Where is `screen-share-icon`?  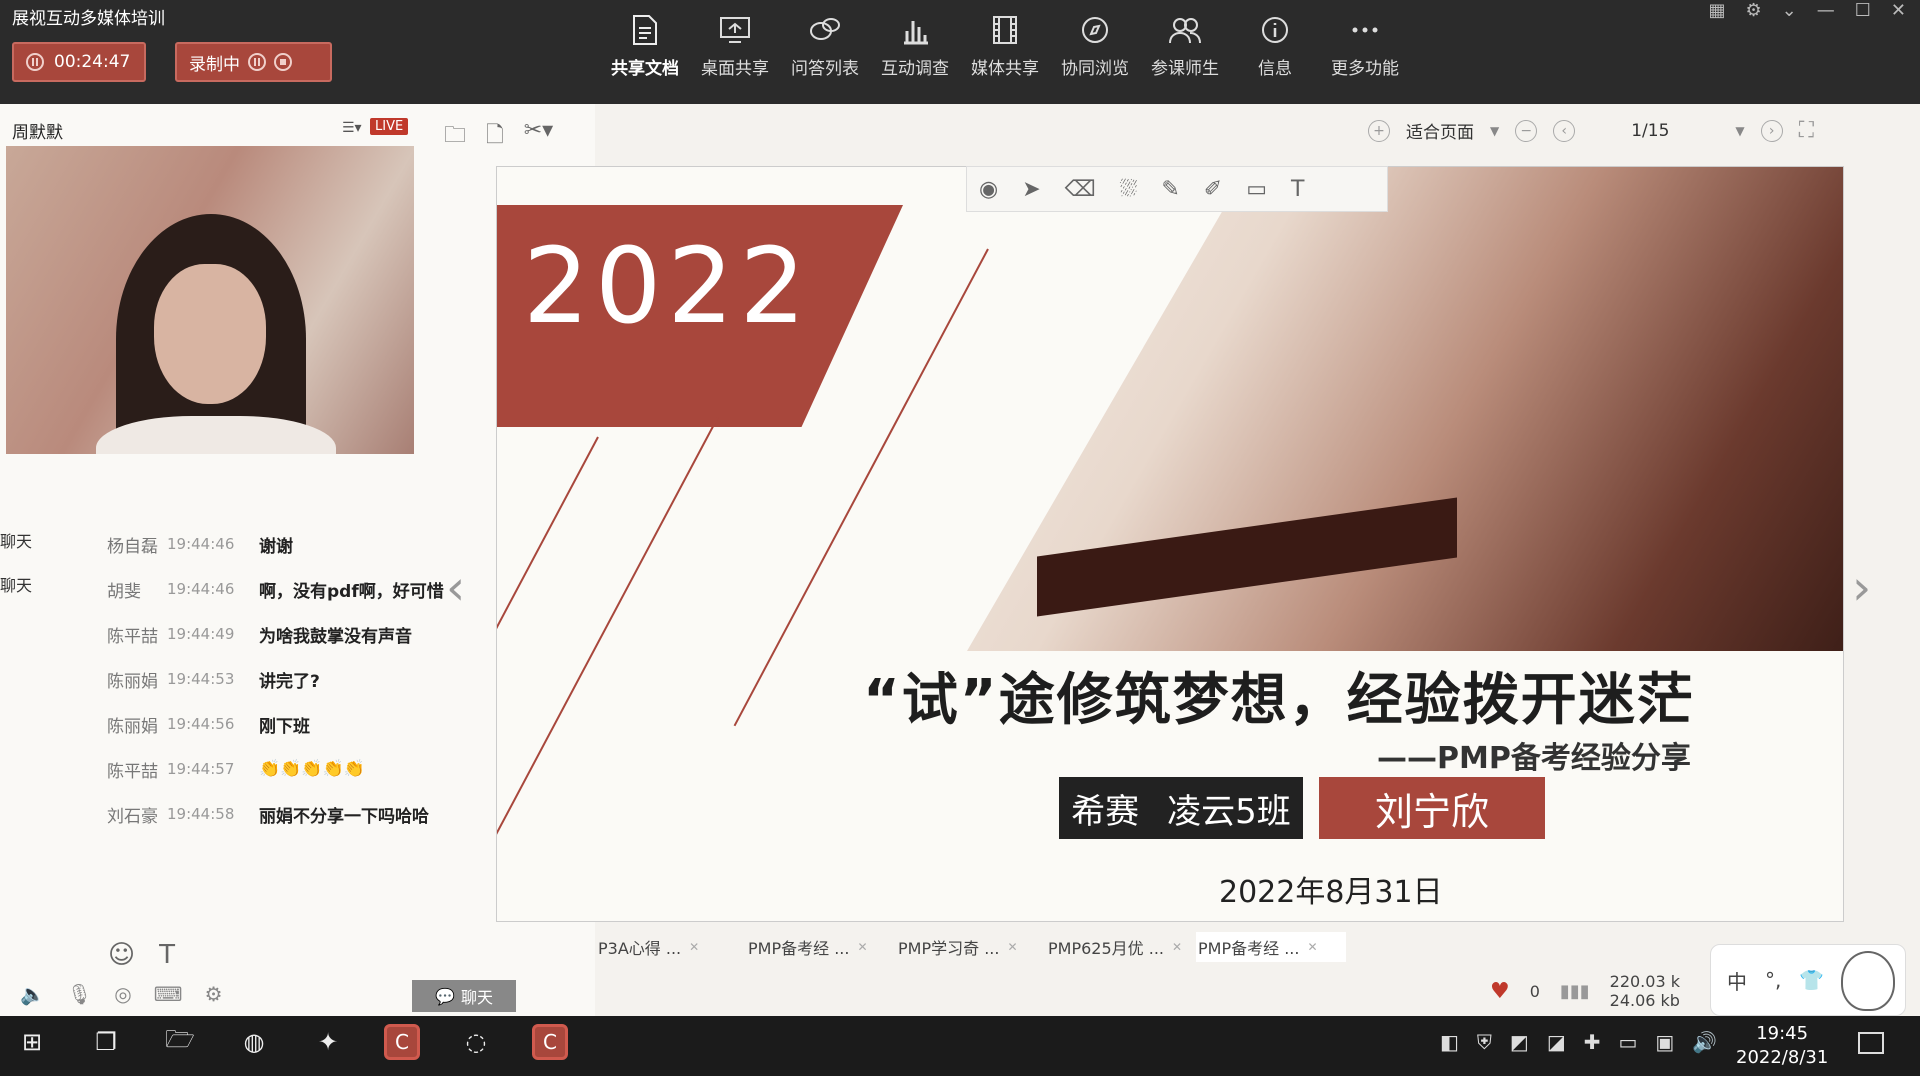
screen-share-icon is located at coordinates (735, 30).